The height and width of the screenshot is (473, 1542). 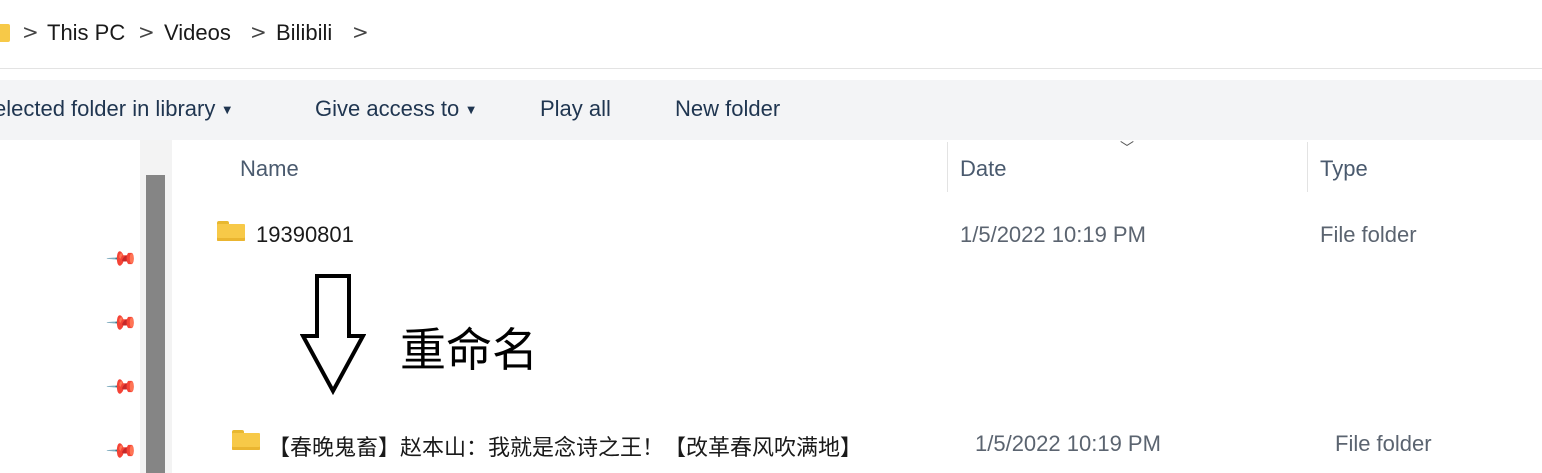 What do you see at coordinates (1344, 169) in the screenshot?
I see `column-header-type: Type` at bounding box center [1344, 169].